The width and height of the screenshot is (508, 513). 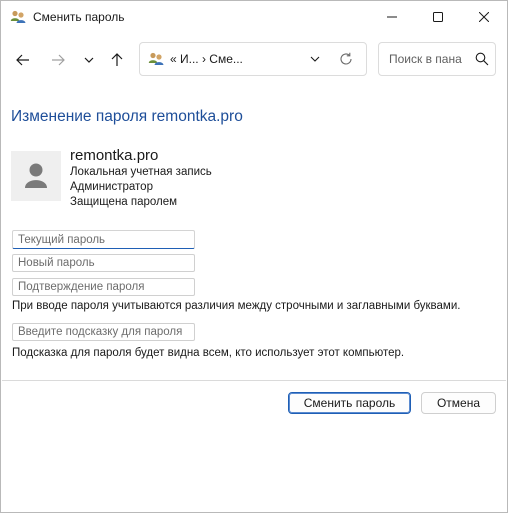 I want to click on recent-locations-button, so click(x=89, y=60).